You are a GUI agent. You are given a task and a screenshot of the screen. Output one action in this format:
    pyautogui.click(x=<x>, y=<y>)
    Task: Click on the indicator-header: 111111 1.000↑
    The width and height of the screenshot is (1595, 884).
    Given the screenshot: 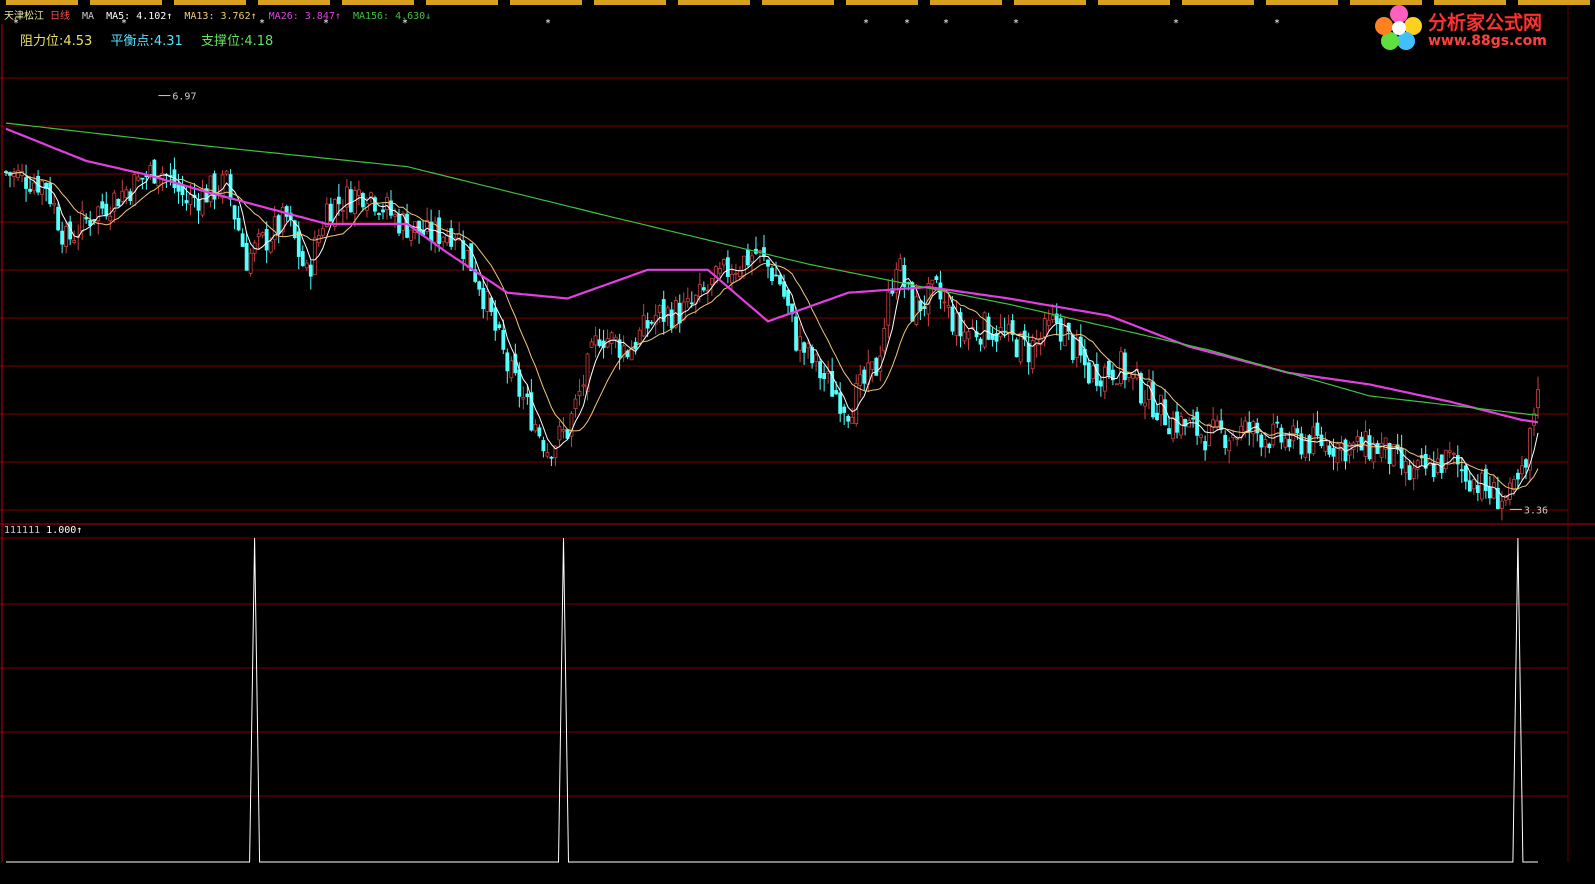 What is the action you would take?
    pyautogui.click(x=43, y=530)
    